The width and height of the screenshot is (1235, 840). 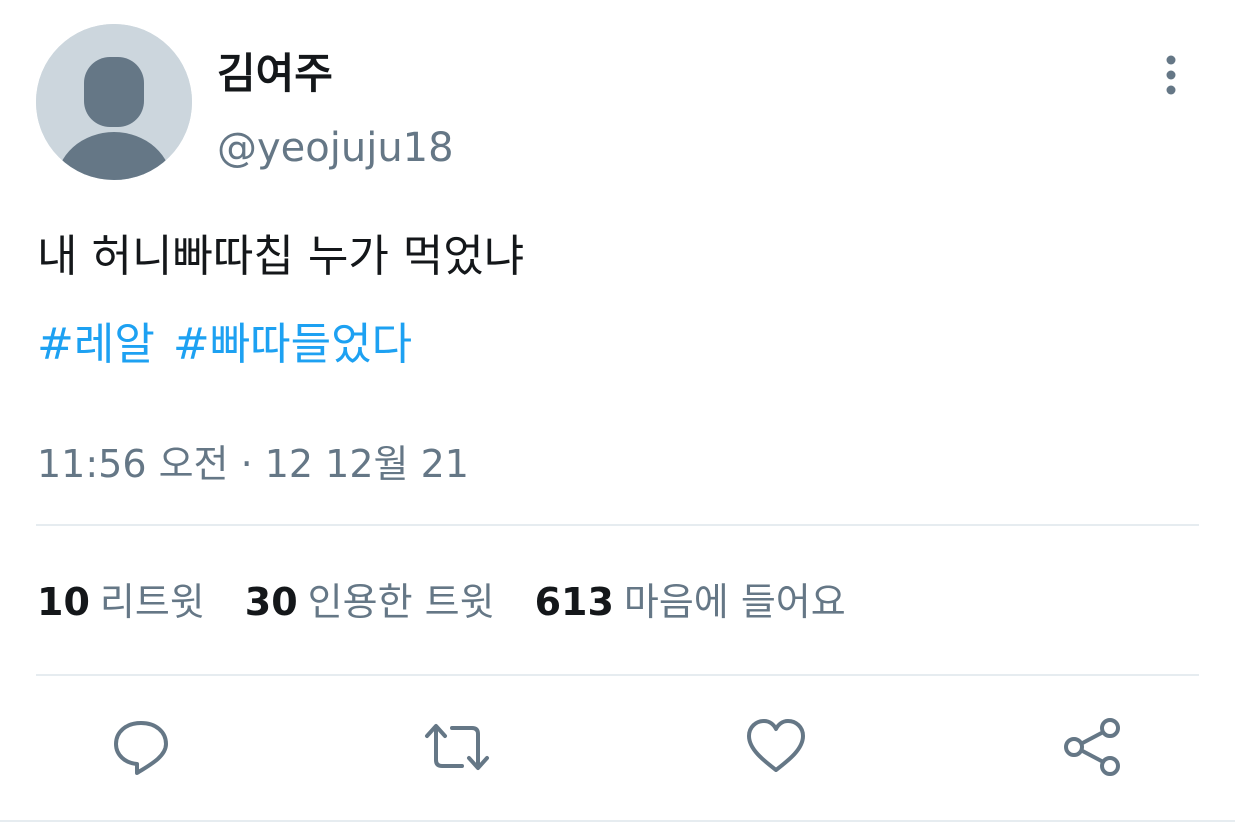 I want to click on tweet-stats: 10 리트윗 30 인용한 트윗 613 마음에 들어요, so click(x=461, y=602).